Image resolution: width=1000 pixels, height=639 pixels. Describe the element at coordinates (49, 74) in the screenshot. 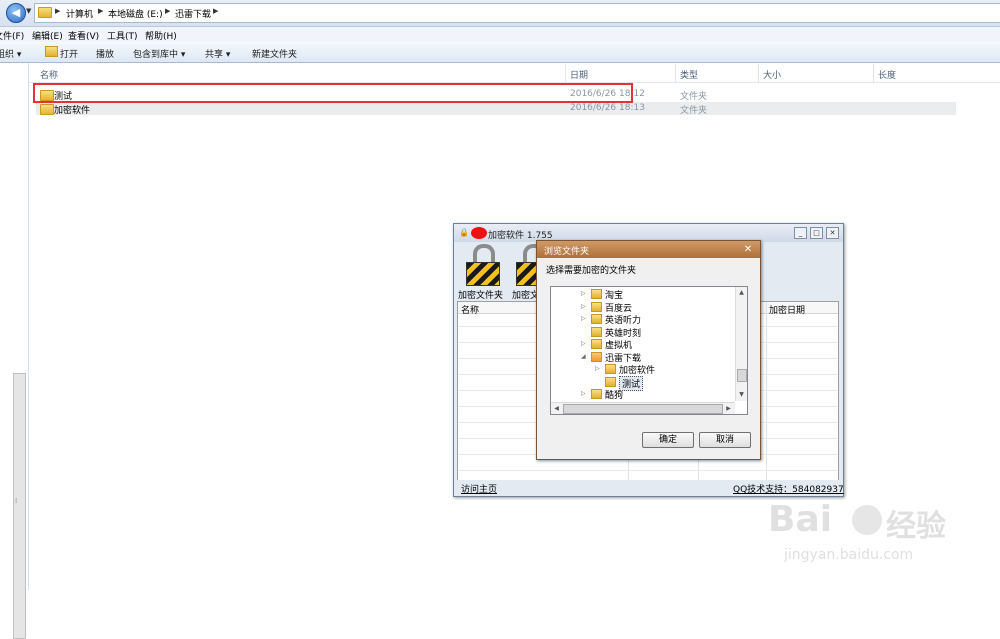

I see `column-name: 名称` at that location.